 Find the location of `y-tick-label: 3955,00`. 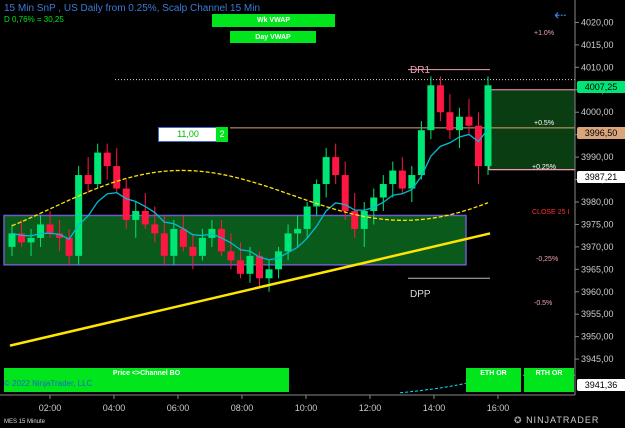

y-tick-label: 3955,00 is located at coordinates (597, 314).